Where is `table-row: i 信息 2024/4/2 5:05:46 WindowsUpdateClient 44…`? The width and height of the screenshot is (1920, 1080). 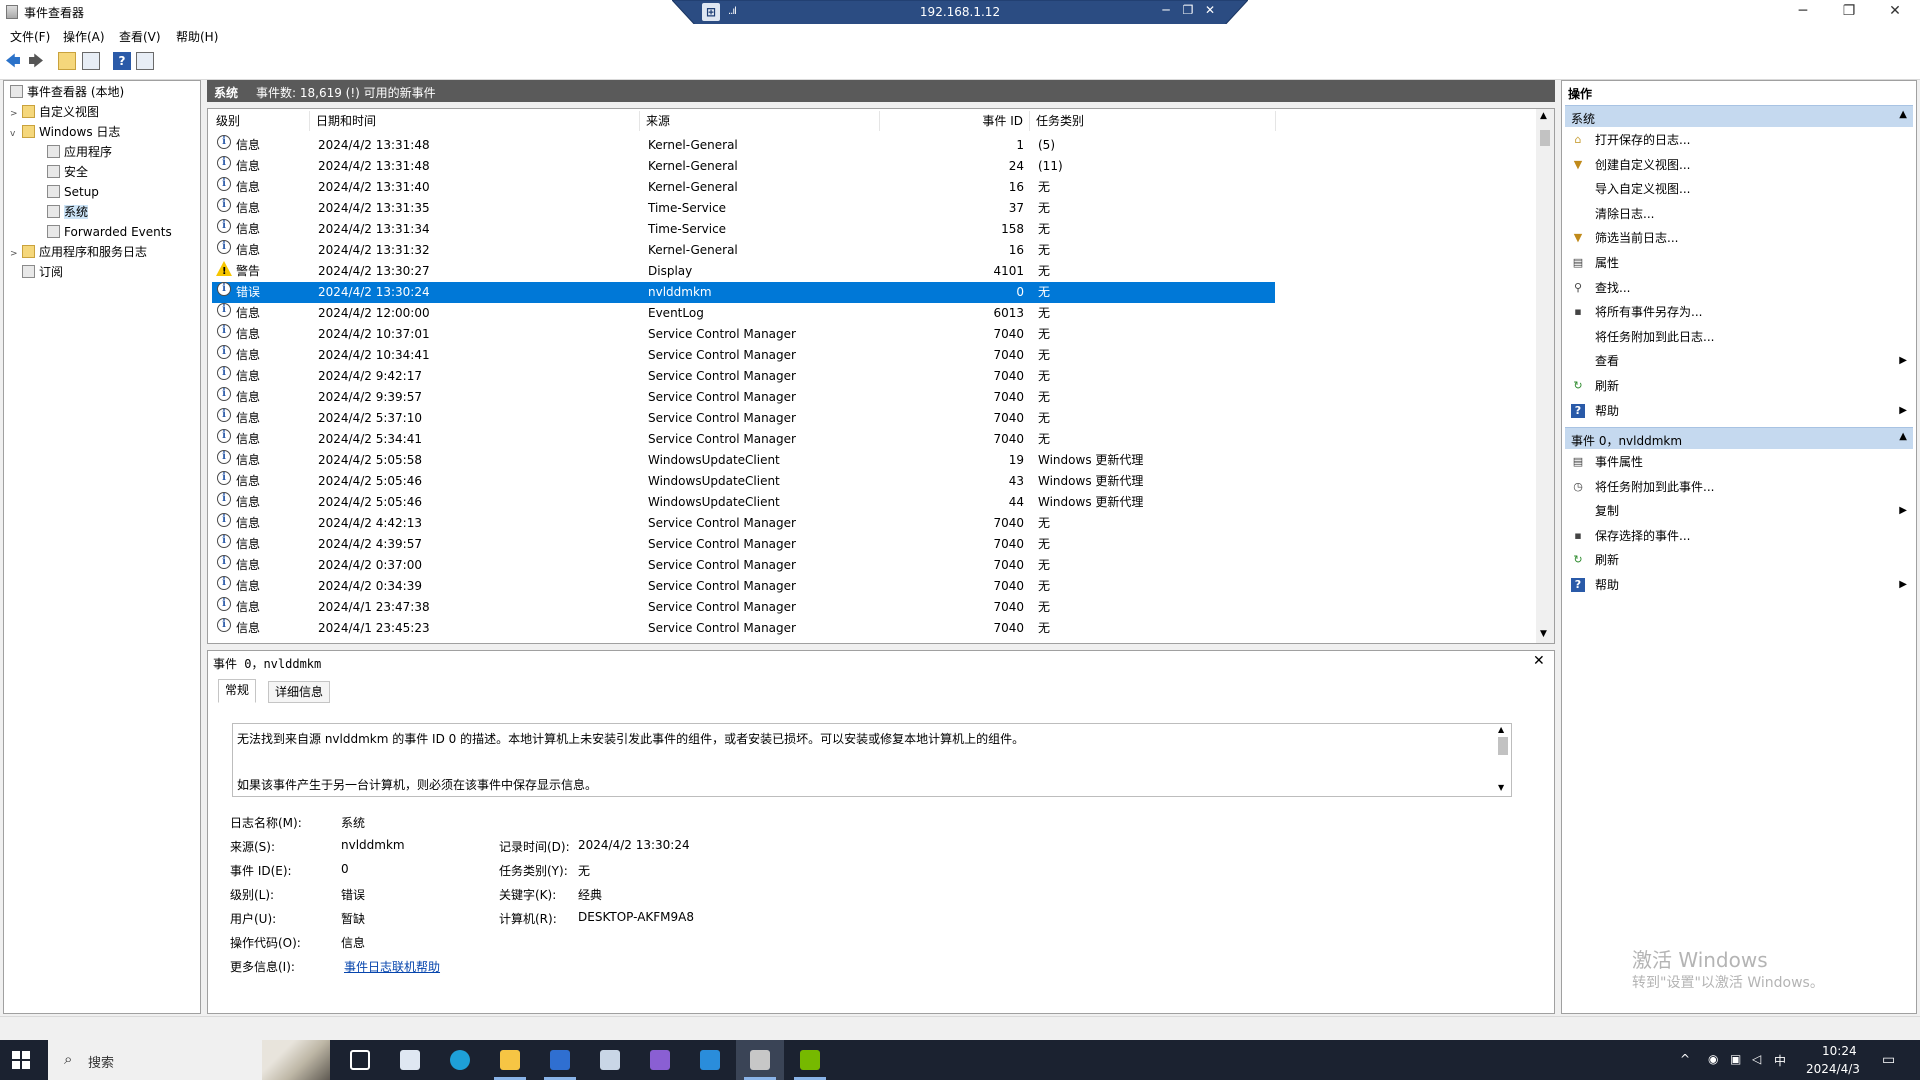 table-row: i 信息 2024/4/2 5:05:46 WindowsUpdateClient 44… is located at coordinates (743, 502).